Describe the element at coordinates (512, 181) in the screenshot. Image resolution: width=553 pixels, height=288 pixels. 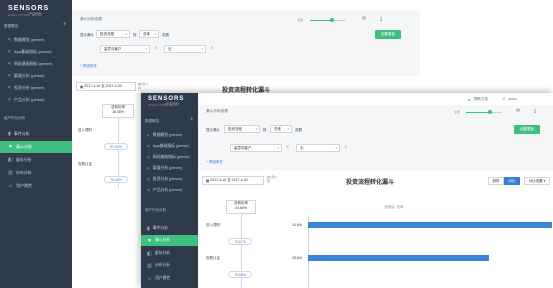
I see `toggle-compare: 对比` at that location.